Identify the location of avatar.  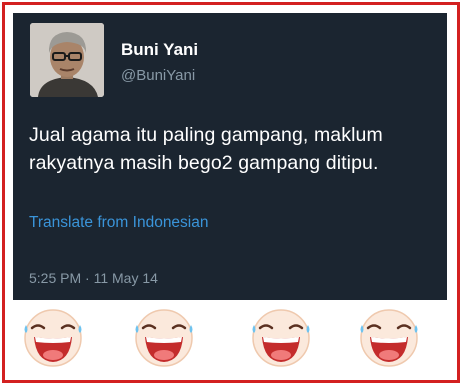
(67, 60).